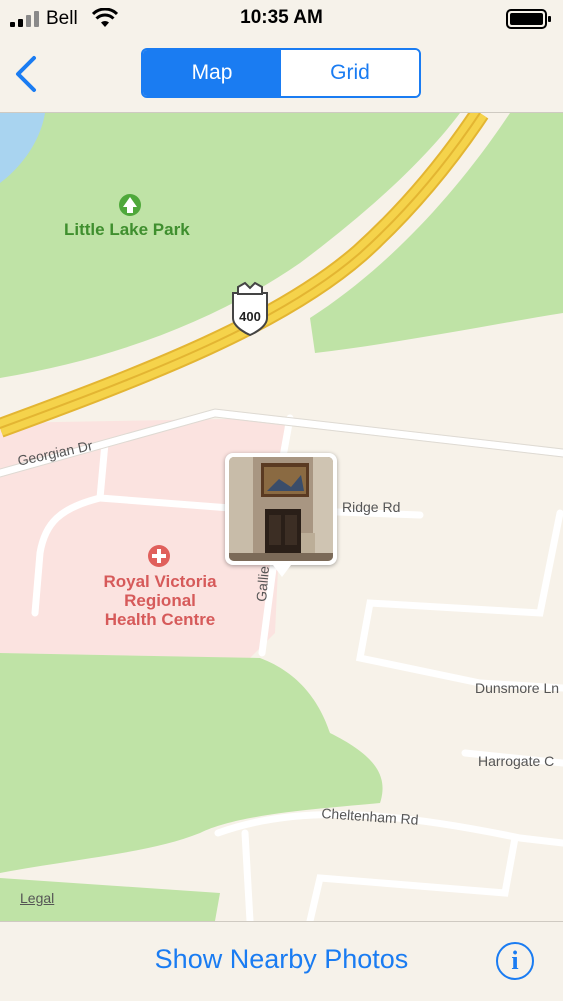 This screenshot has width=563, height=1001. What do you see at coordinates (263, 584) in the screenshot?
I see `street-label-gallie: Gallie` at bounding box center [263, 584].